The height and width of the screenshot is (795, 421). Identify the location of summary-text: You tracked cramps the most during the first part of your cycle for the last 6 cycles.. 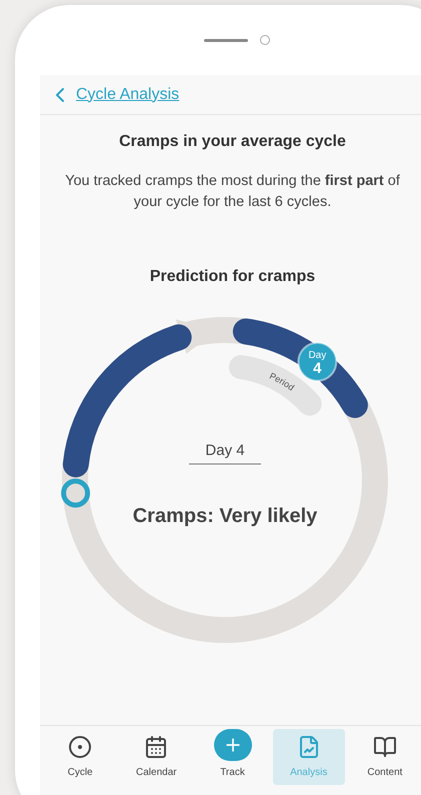
(232, 192).